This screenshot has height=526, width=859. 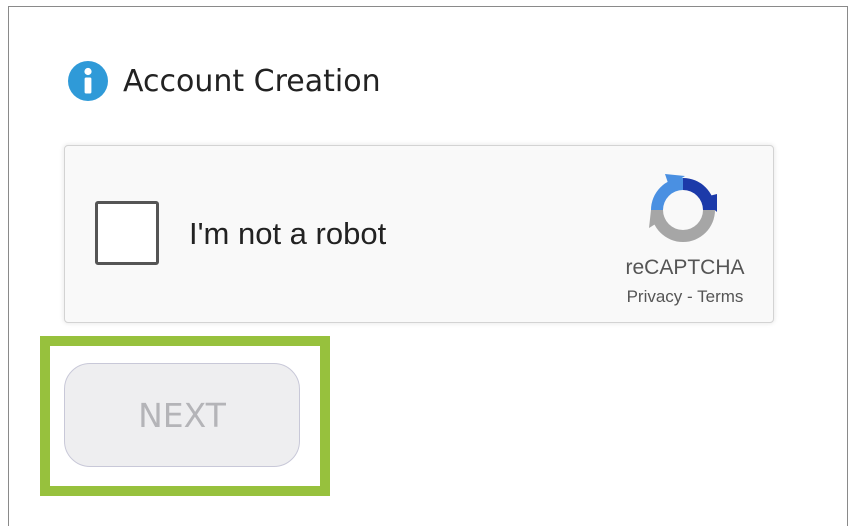 I want to click on recaptcha-links: Privacy - Terms, so click(x=685, y=297).